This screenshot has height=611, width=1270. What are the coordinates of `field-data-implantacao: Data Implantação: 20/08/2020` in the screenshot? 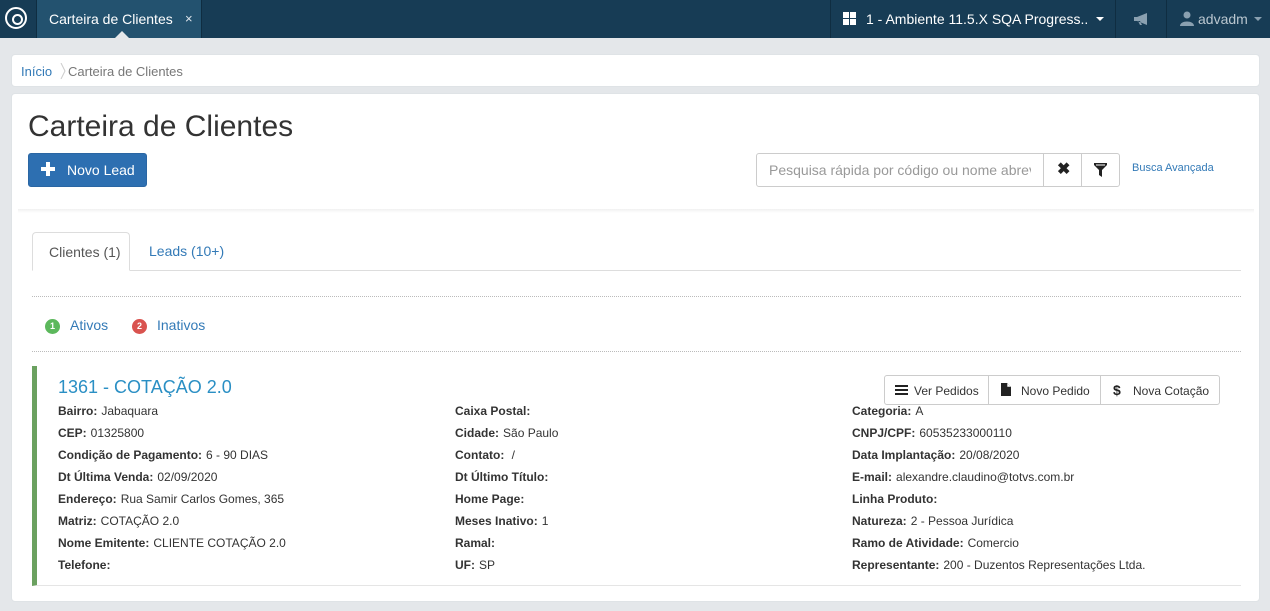 It's located at (936, 455).